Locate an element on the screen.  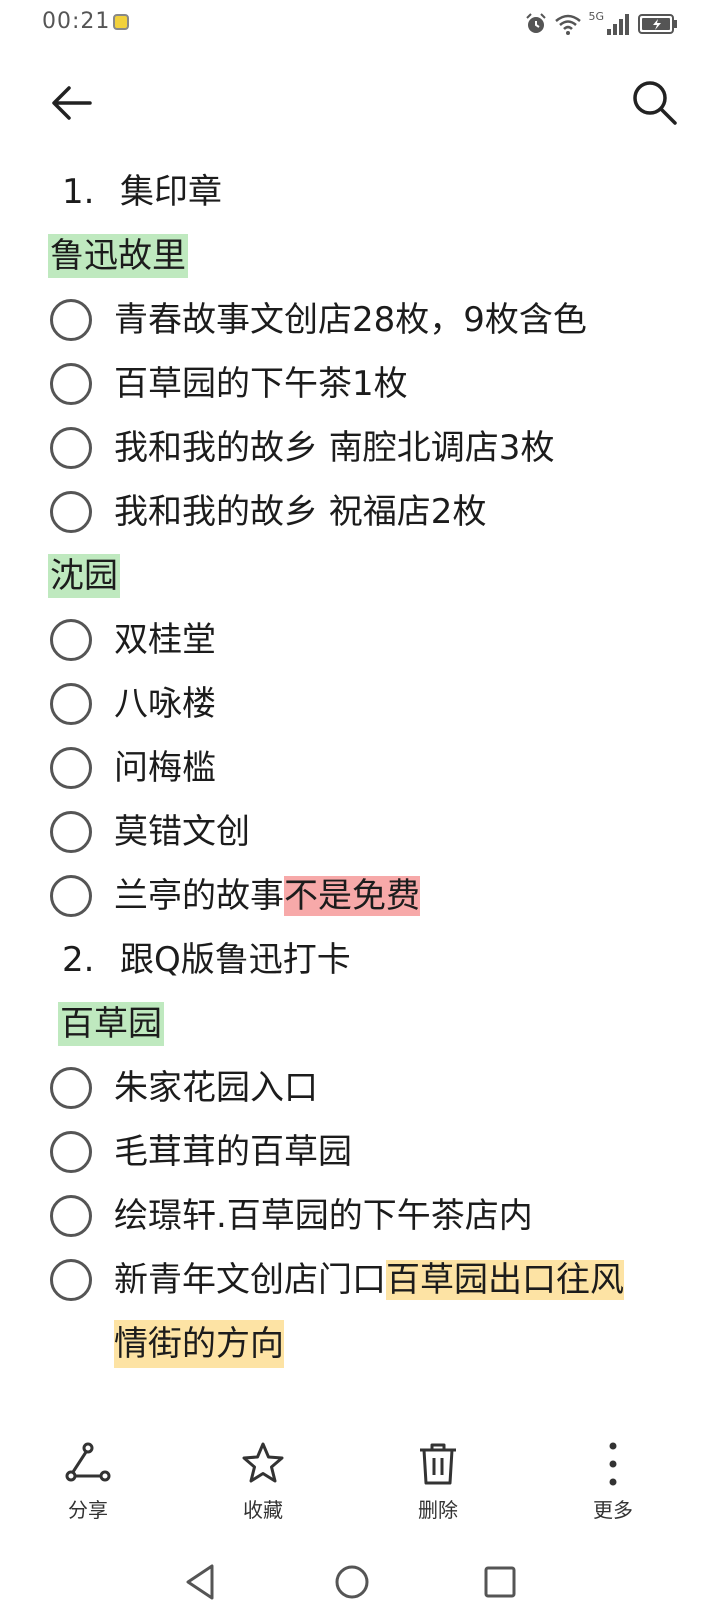
yellow-highlight-text: 百草园出口往风 is located at coordinates (505, 1280).